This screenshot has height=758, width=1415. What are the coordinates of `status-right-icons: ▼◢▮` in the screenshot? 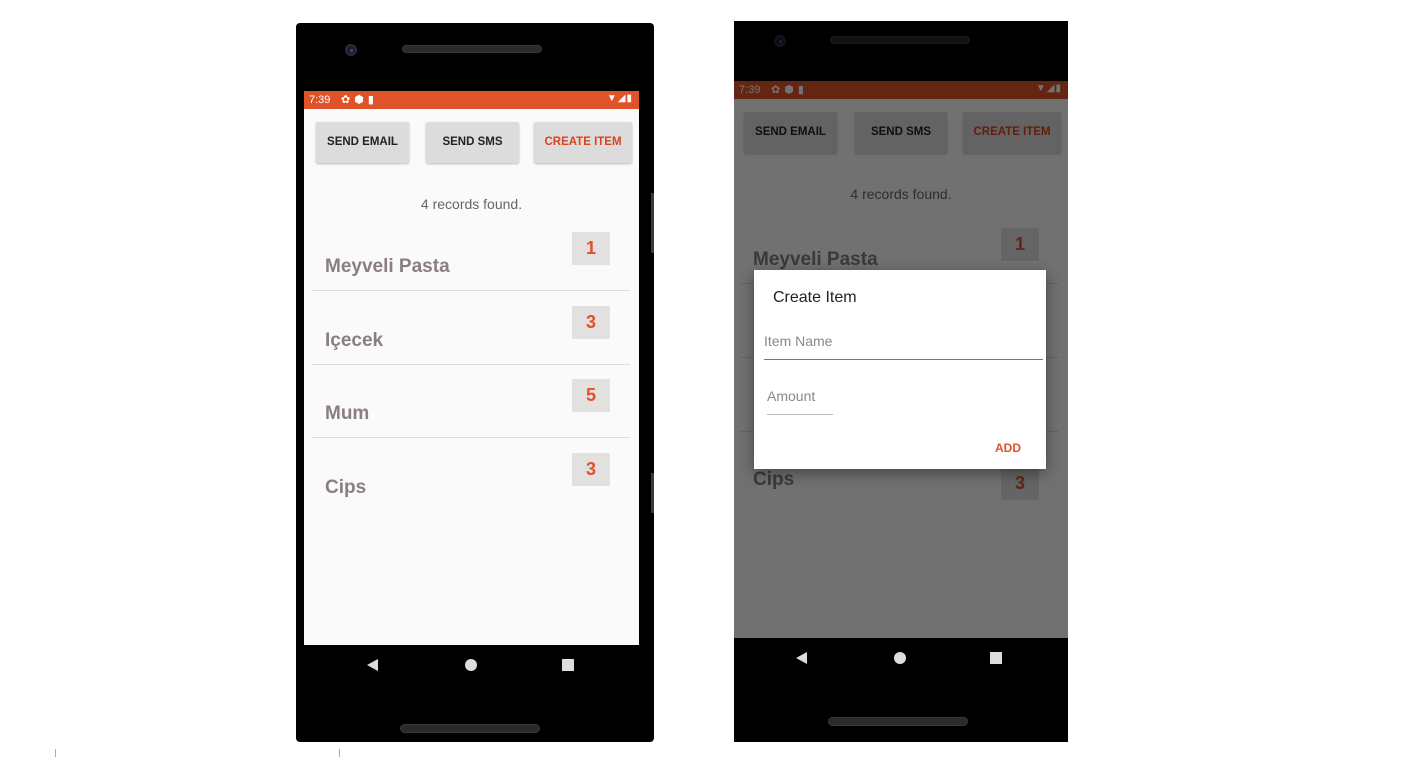 It's located at (620, 98).